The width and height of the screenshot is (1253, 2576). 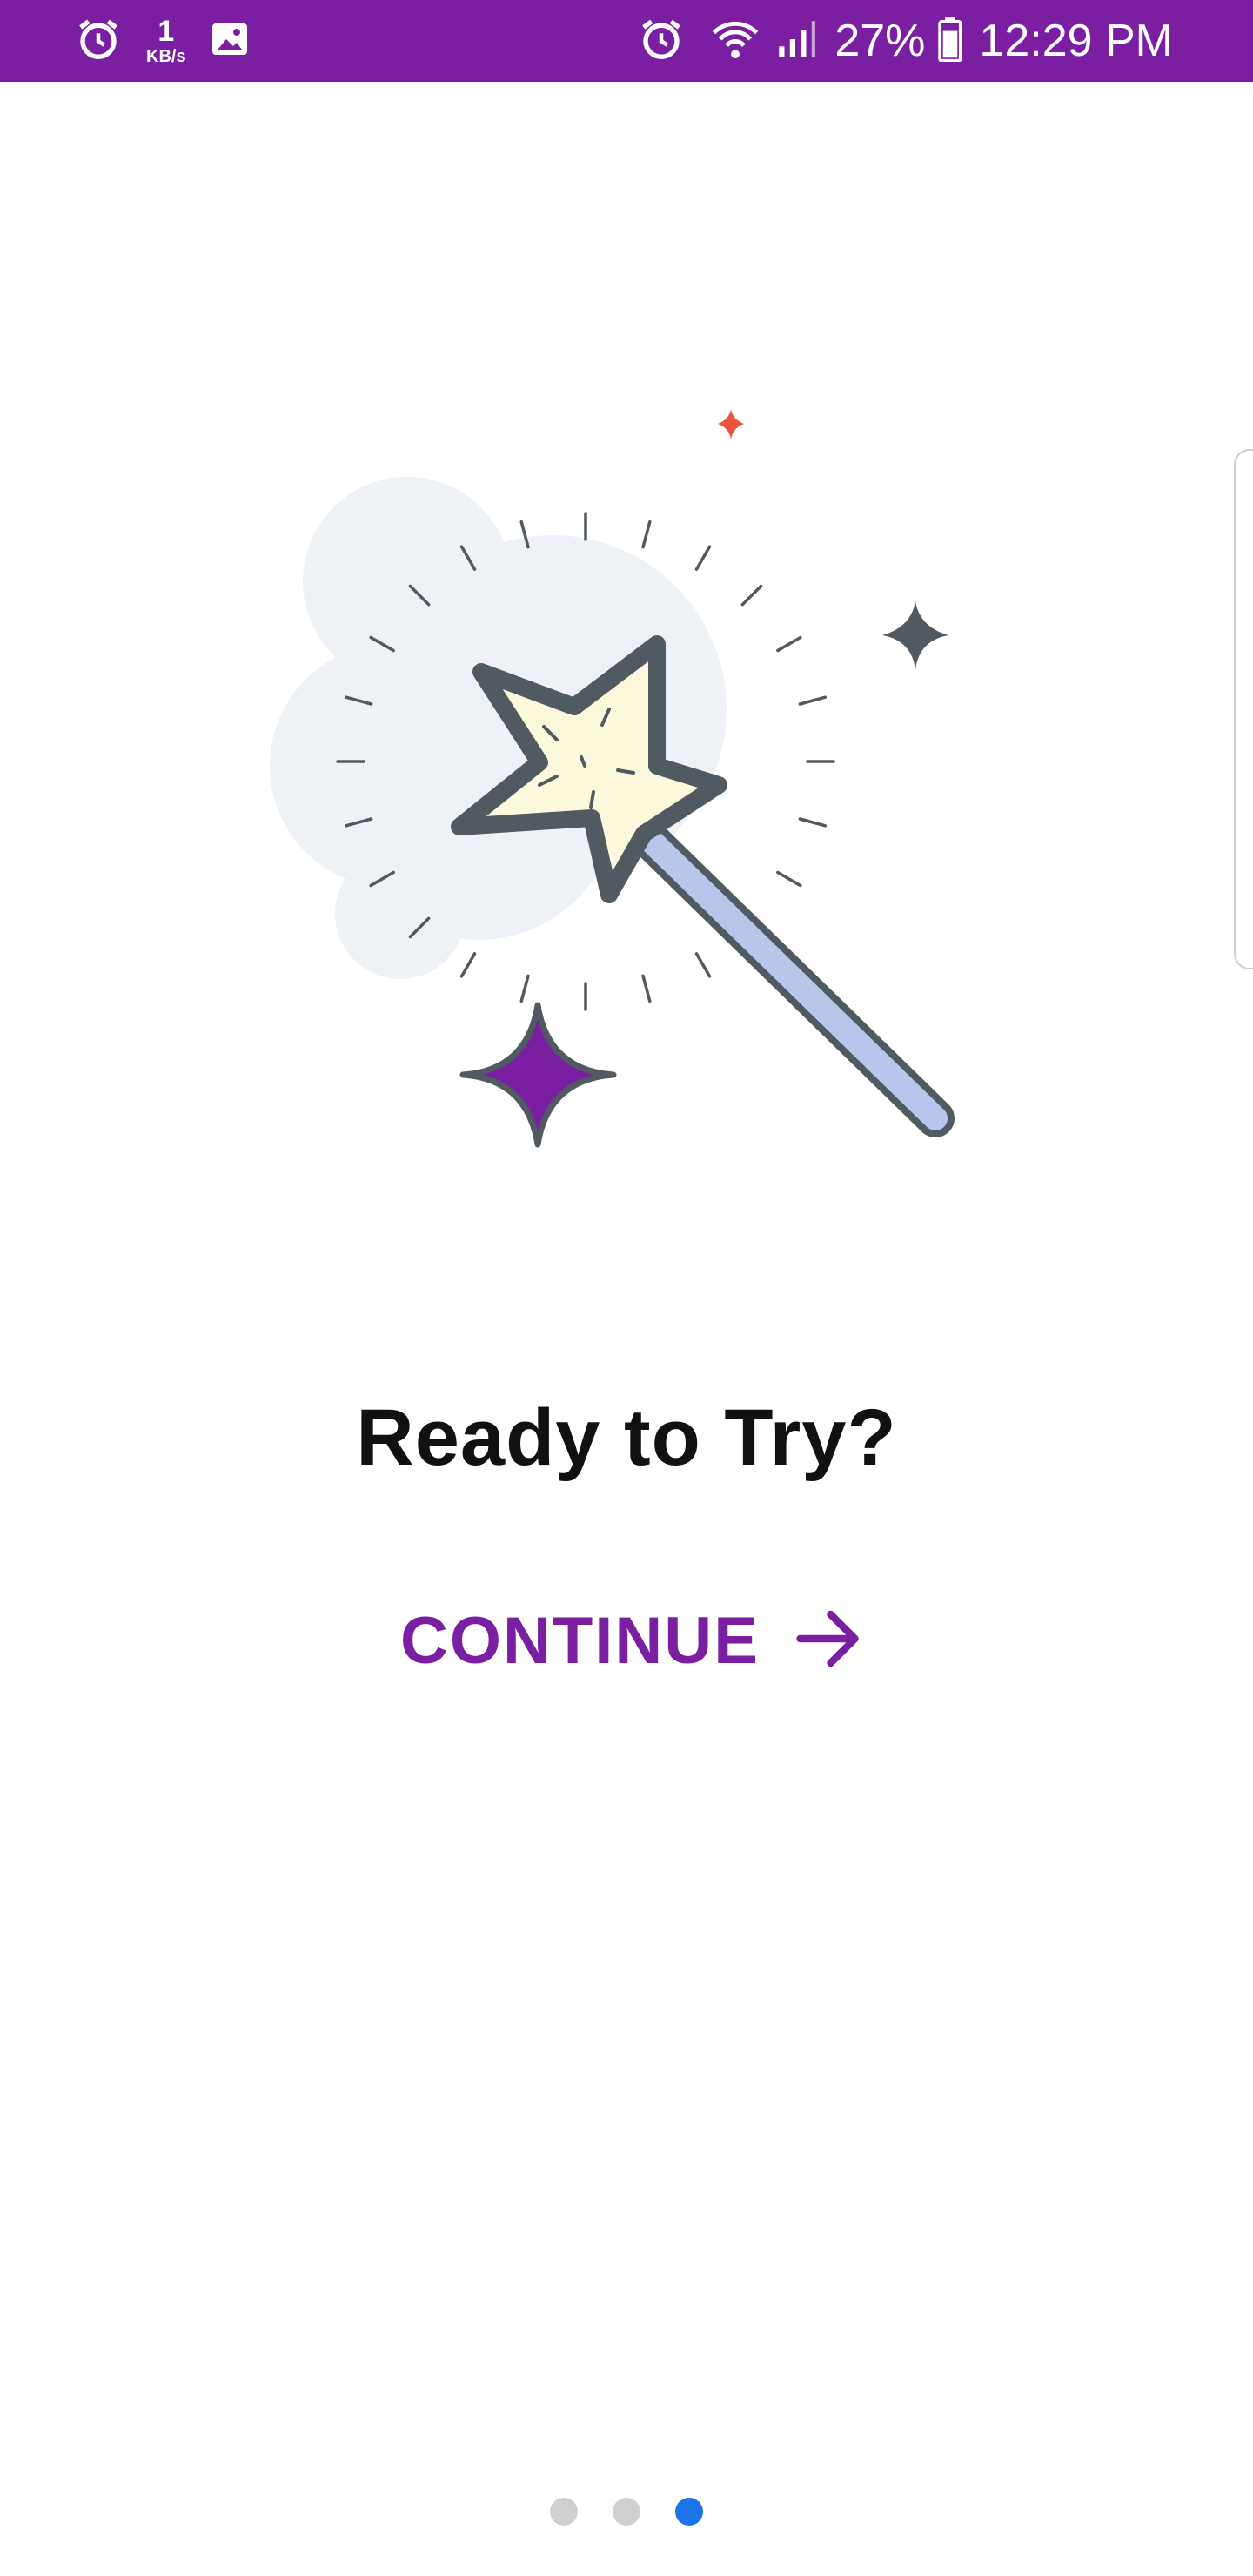 I want to click on status-bar: 1 KB/s 27% 12:29 PM, so click(x=626, y=41).